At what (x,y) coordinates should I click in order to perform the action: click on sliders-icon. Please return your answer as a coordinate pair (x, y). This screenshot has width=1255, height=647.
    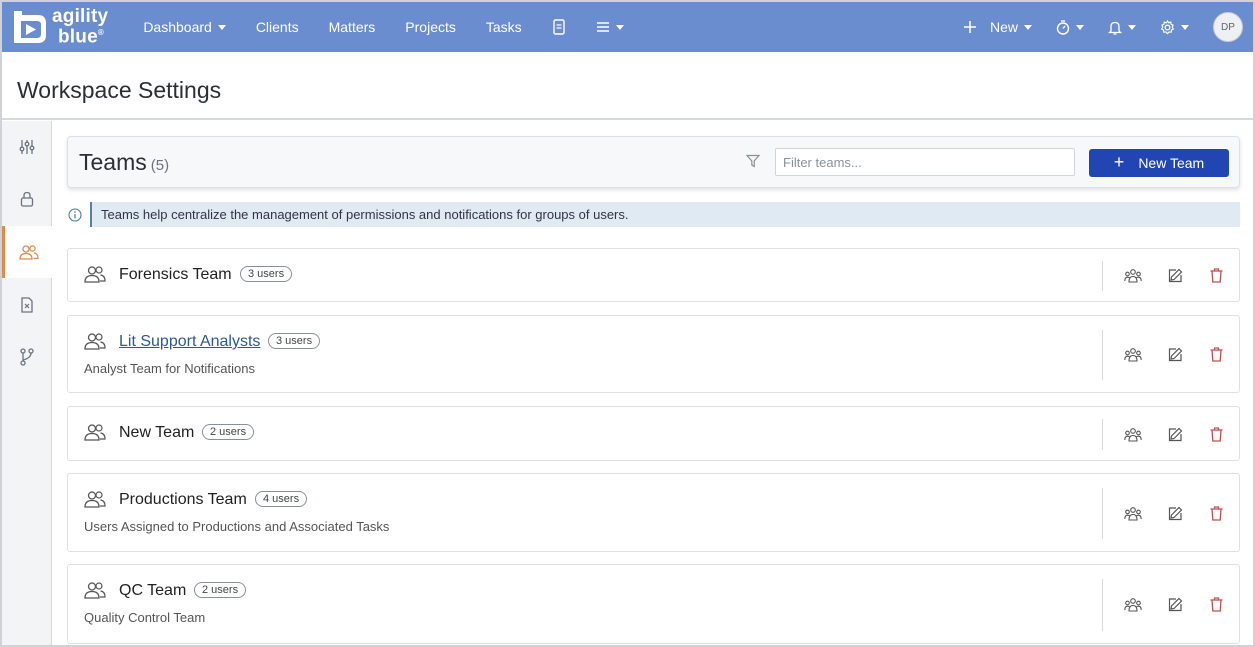
    Looking at the image, I should click on (27, 147).